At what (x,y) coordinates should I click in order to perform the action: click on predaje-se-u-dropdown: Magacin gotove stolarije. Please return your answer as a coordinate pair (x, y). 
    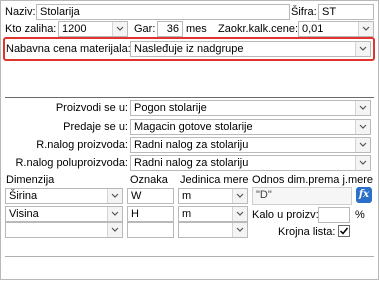
    Looking at the image, I should click on (250, 127).